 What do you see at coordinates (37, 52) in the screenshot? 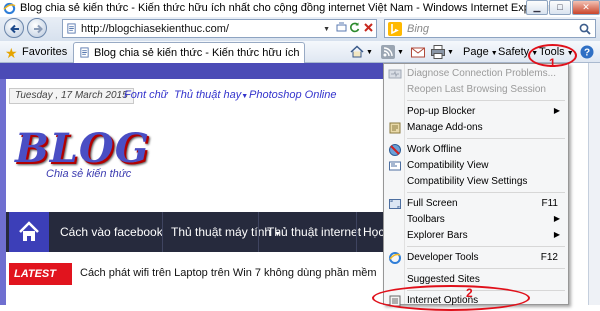
I see `favorites-button: ★ Favorites` at bounding box center [37, 52].